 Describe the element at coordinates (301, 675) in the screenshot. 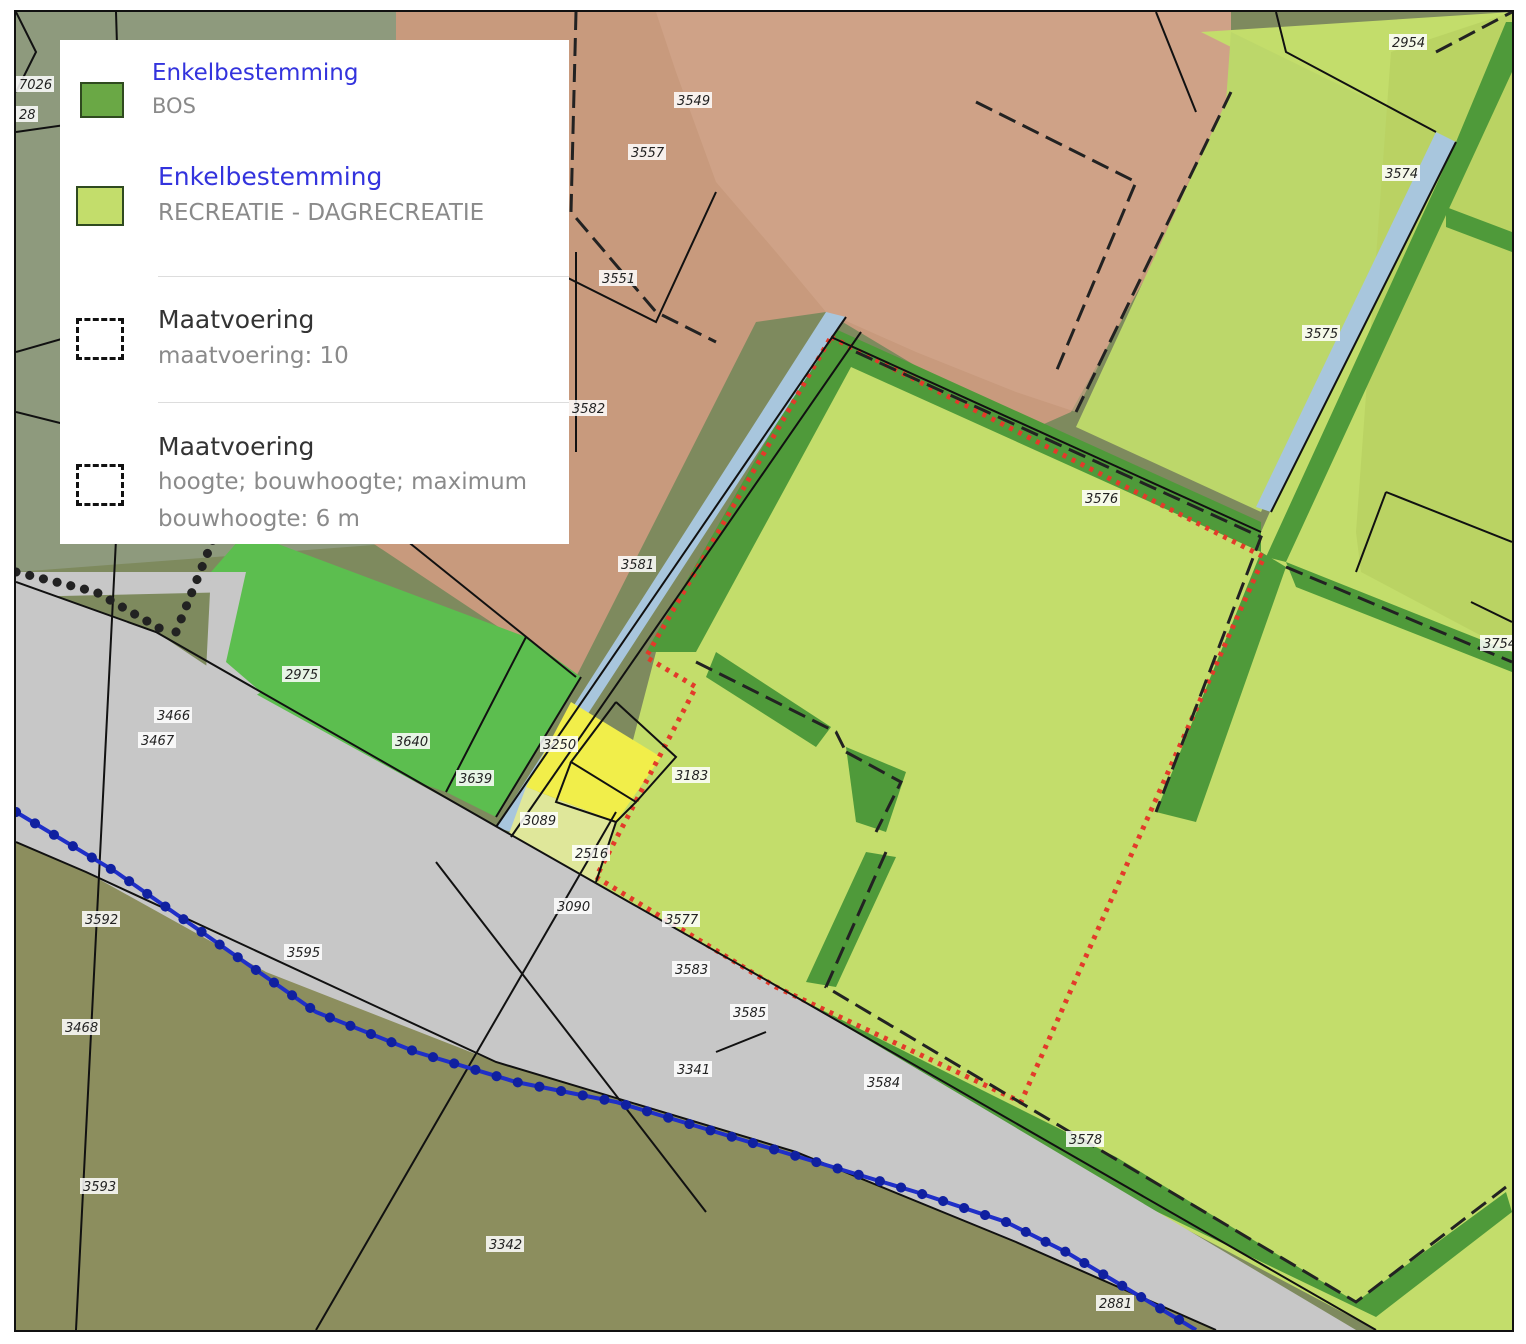

I see `parcel-number-label: 2975` at that location.